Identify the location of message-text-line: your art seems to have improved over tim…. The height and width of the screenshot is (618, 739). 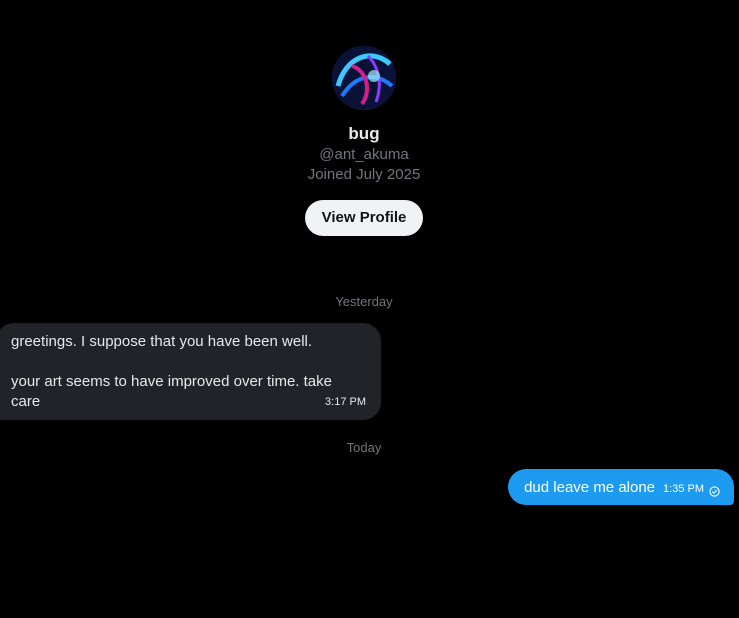
(171, 381).